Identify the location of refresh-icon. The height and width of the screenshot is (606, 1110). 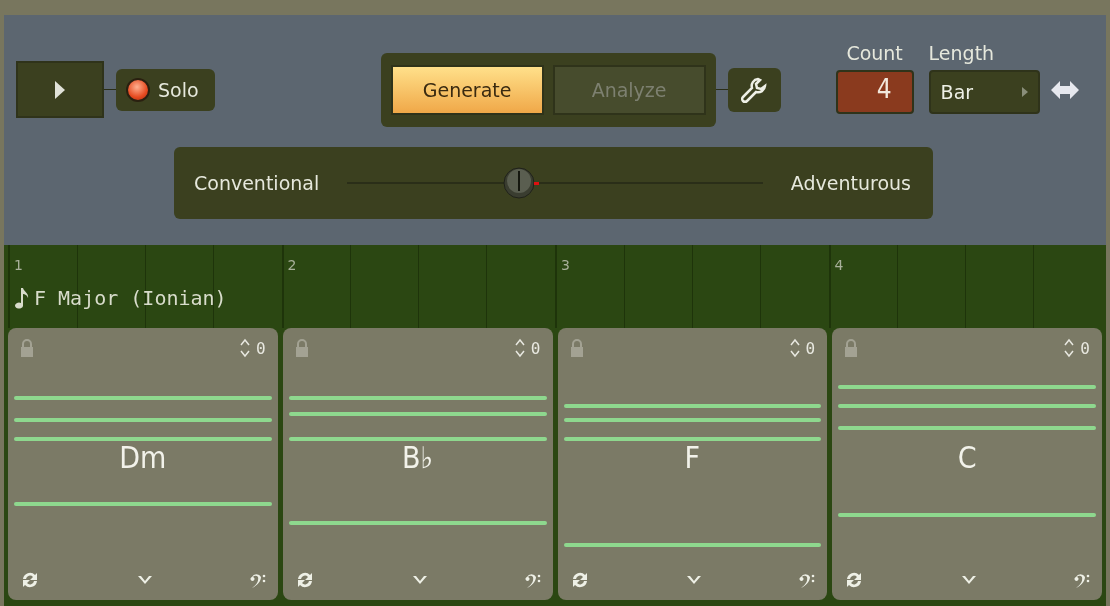
(30, 580).